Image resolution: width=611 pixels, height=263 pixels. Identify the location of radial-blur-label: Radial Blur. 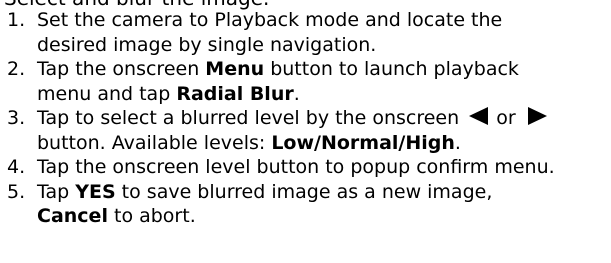
(235, 93).